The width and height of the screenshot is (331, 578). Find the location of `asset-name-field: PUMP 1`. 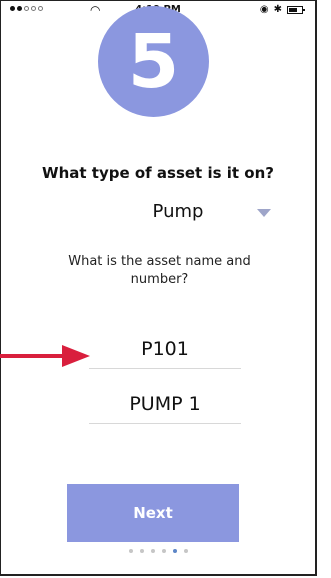

asset-name-field: PUMP 1 is located at coordinates (165, 405).